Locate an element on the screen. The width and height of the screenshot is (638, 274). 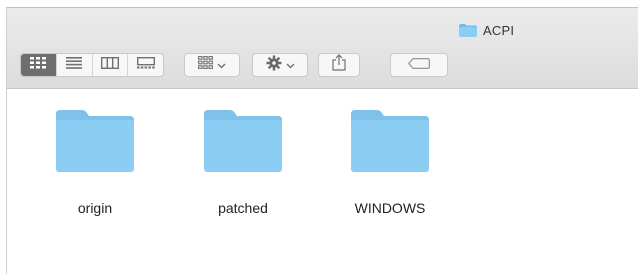
folder-item-origin: origin is located at coordinates (95, 168).